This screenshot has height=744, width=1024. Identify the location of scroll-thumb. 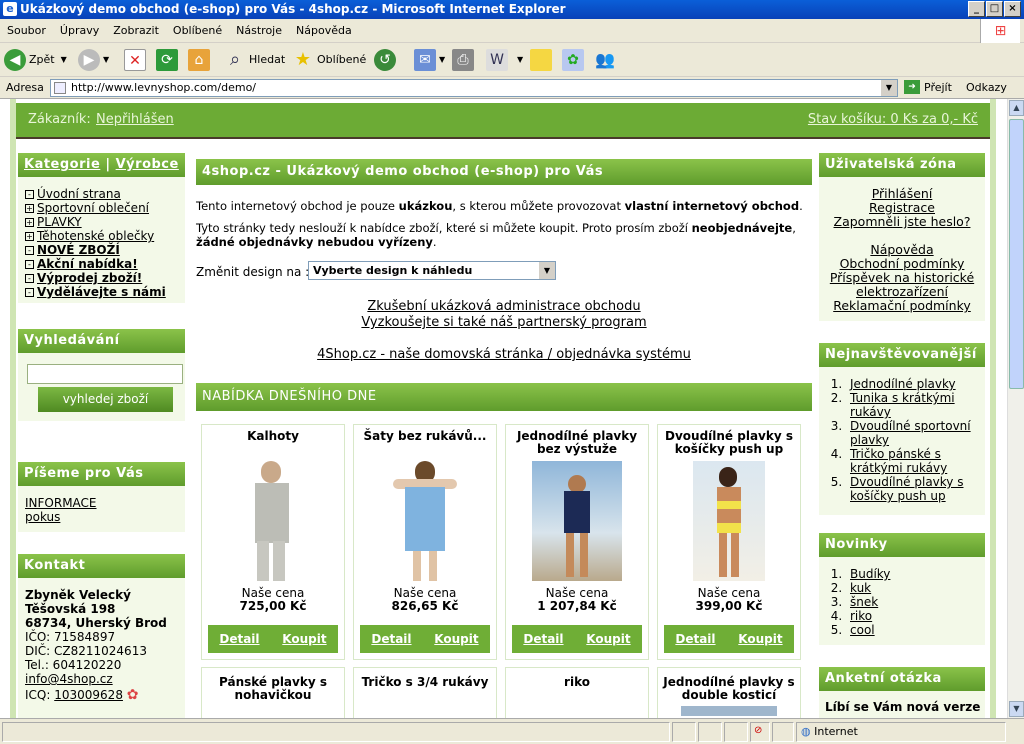
(1016, 254).